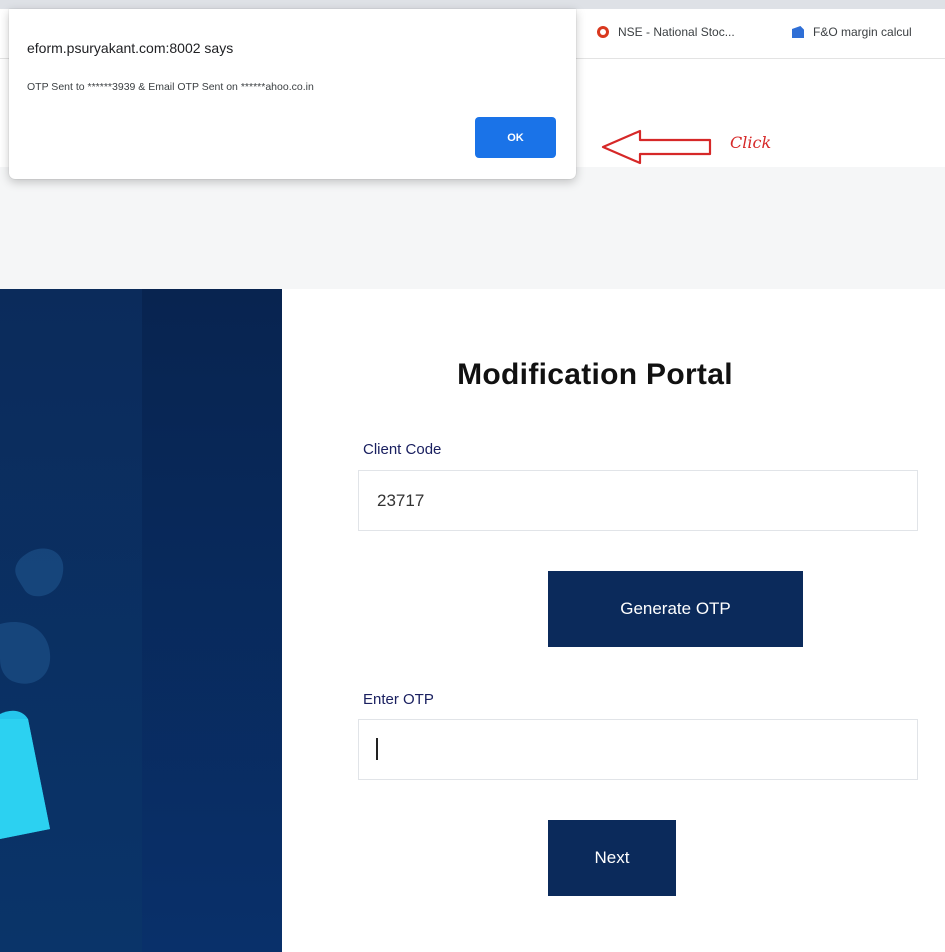 This screenshot has width=945, height=952. Describe the element at coordinates (32, 693) in the screenshot. I see `world-map-graphic` at that location.